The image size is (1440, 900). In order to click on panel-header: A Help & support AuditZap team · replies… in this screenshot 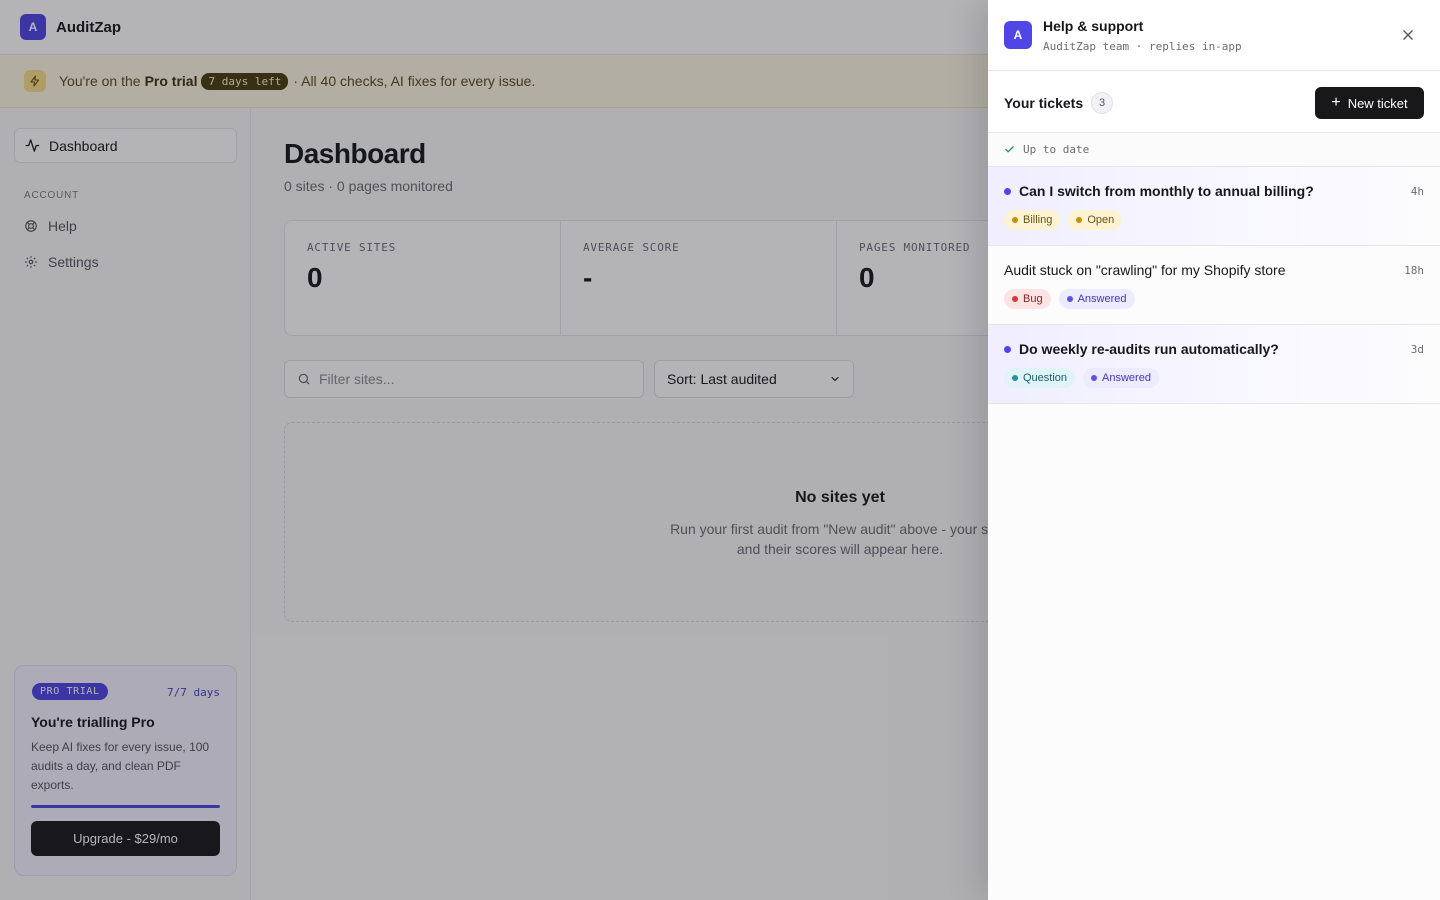, I will do `click(1214, 35)`.